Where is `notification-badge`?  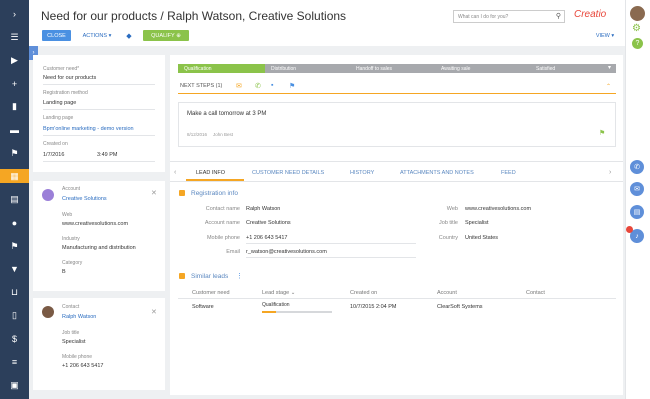
notification-badge is located at coordinates (629, 229).